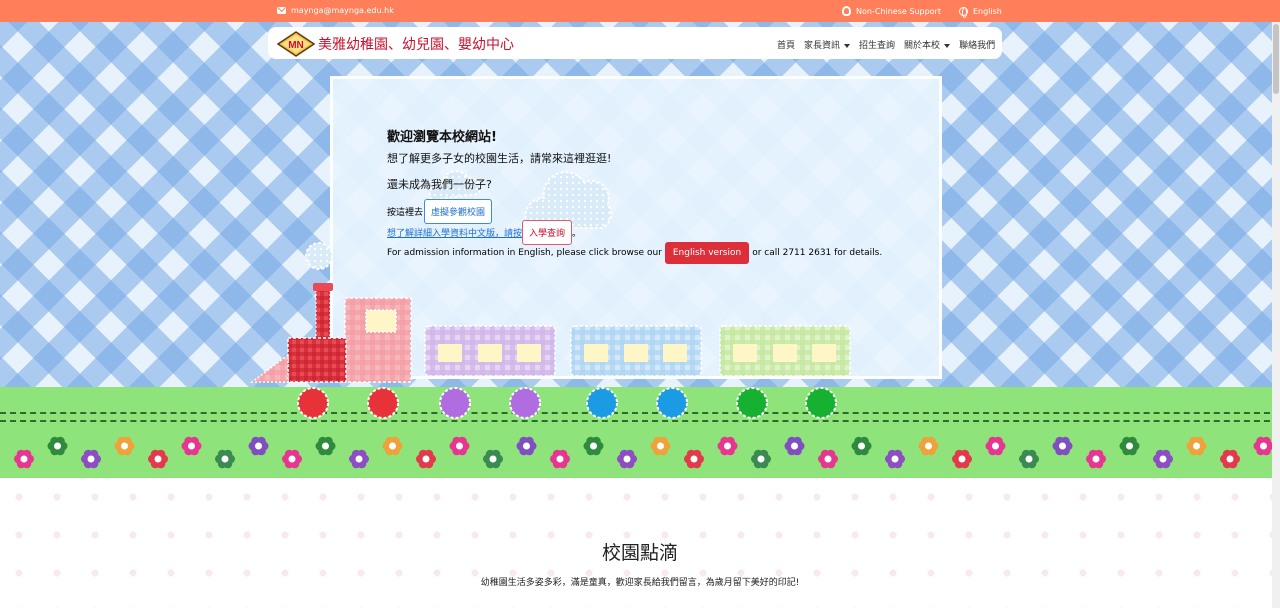 The height and width of the screenshot is (608, 1280). What do you see at coordinates (640, 432) in the screenshot?
I see `grass-strip` at bounding box center [640, 432].